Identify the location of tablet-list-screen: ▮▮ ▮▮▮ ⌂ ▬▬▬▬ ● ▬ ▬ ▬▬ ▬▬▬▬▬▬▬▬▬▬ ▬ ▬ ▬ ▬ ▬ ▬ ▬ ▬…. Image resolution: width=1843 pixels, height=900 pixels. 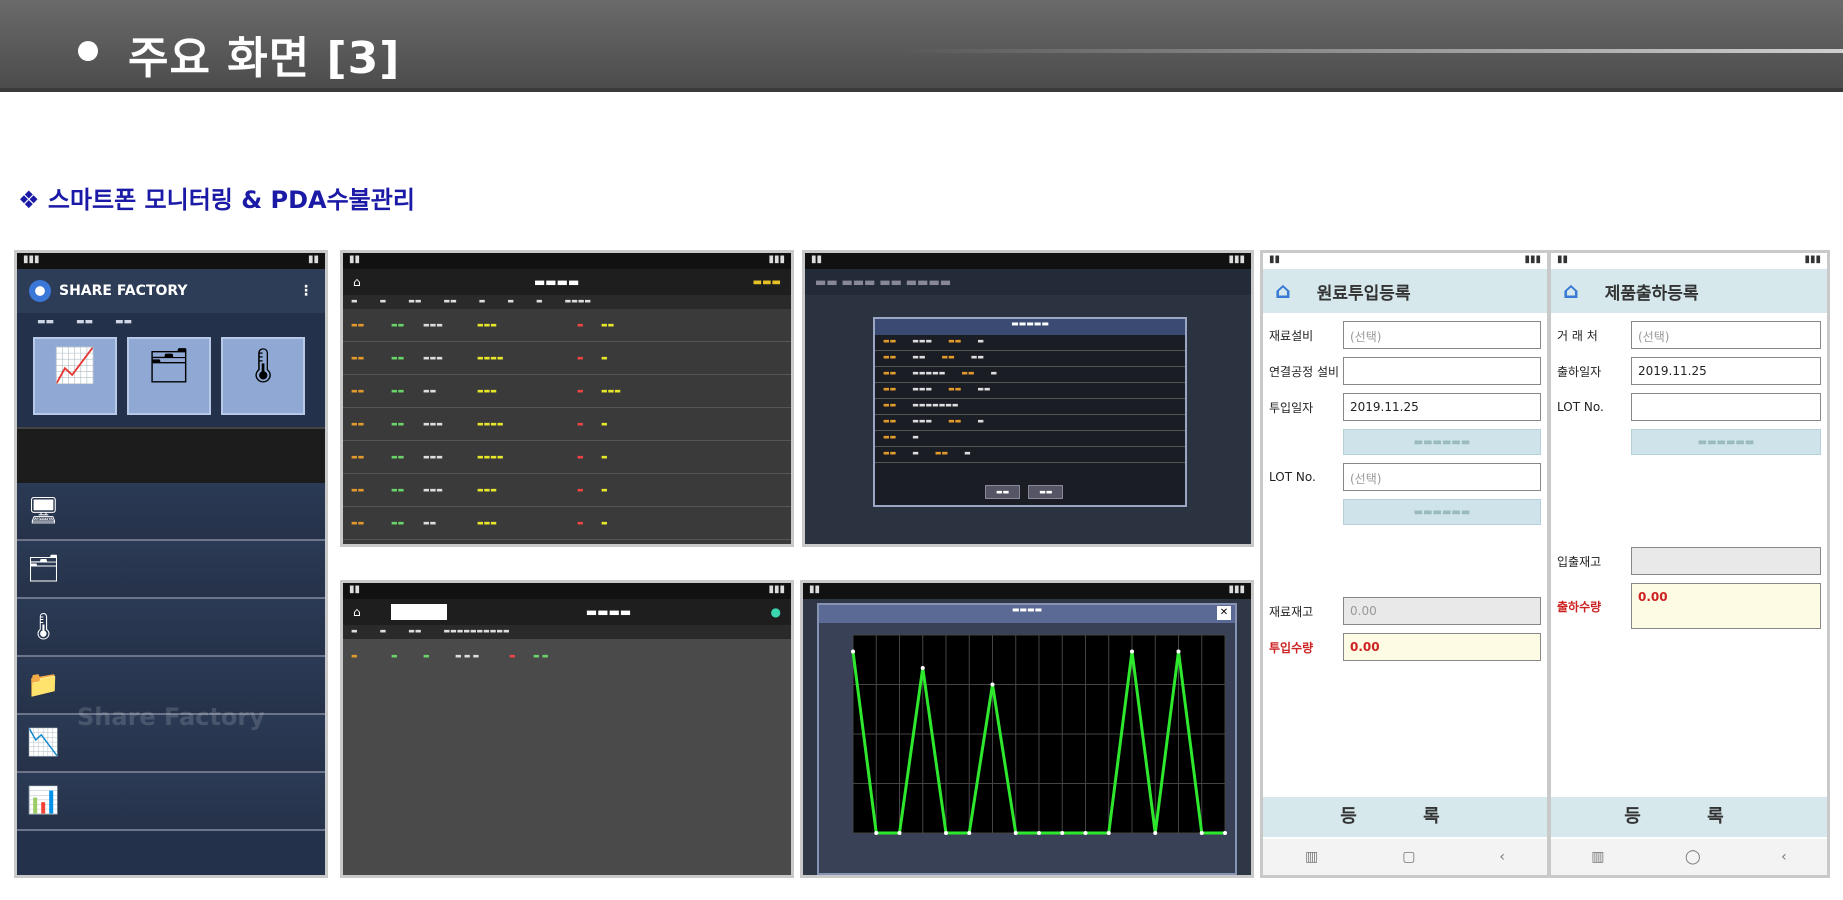
(567, 729).